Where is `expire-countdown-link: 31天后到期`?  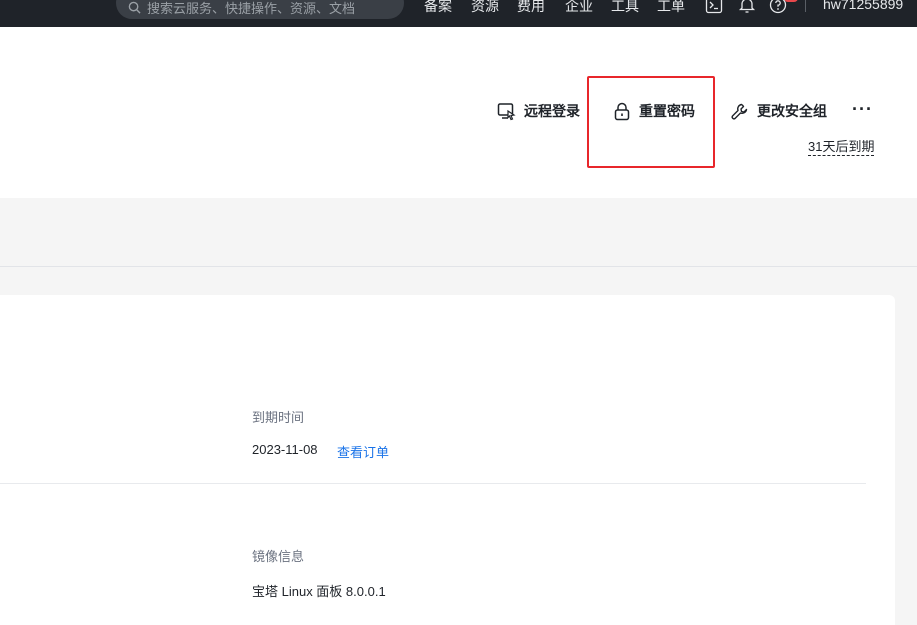 expire-countdown-link: 31天后到期 is located at coordinates (841, 147).